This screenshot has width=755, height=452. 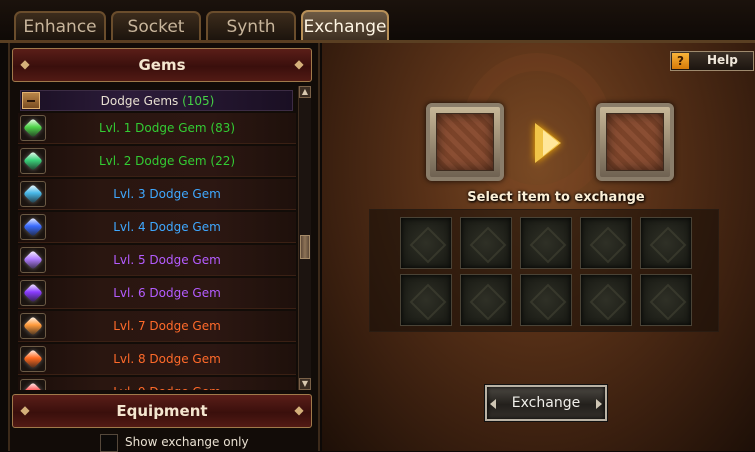 I want to click on gem-item-label: Lvl. 9 Dodge Gem, so click(x=167, y=383).